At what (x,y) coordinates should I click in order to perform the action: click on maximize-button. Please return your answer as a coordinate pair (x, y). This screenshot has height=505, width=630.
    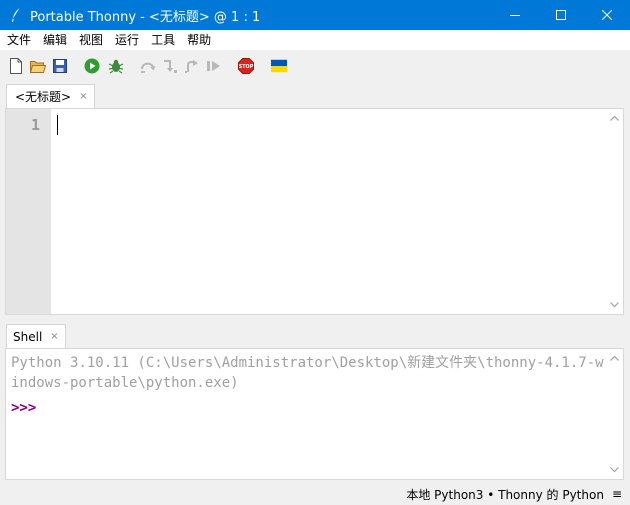
    Looking at the image, I should click on (561, 15).